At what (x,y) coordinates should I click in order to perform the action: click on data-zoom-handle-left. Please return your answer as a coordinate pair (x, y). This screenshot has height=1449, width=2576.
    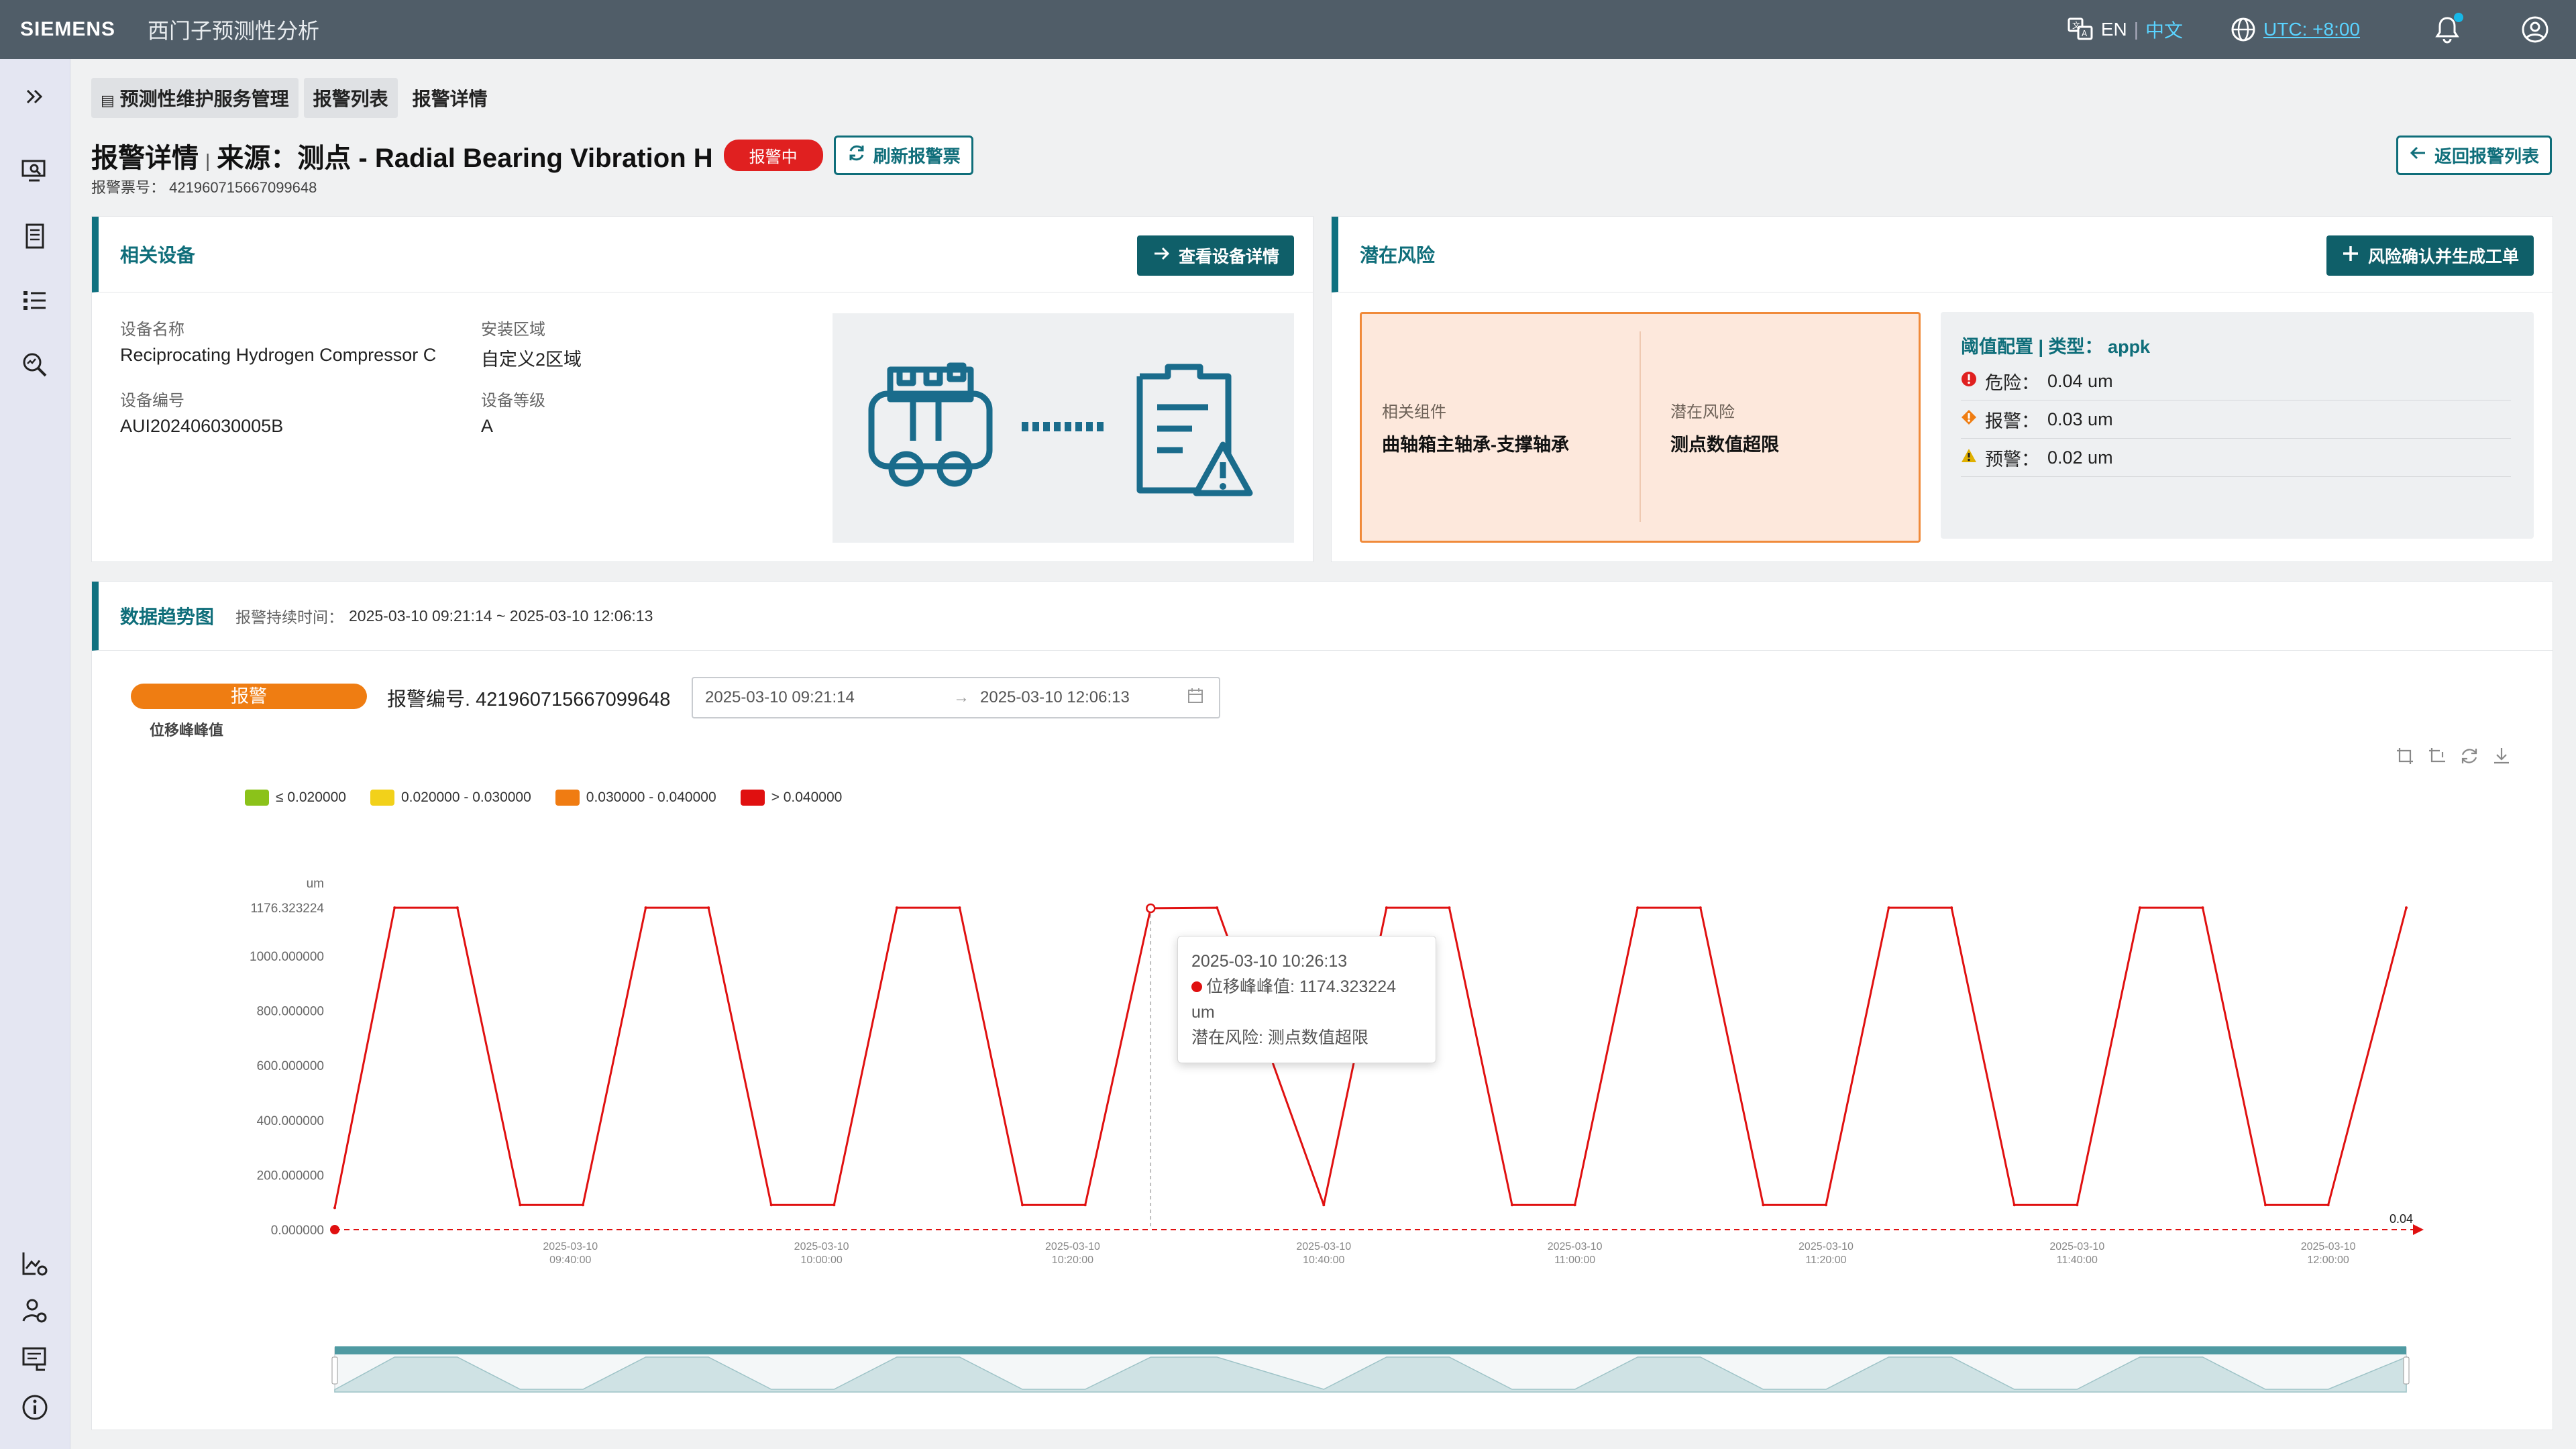
    Looking at the image, I should click on (334, 1370).